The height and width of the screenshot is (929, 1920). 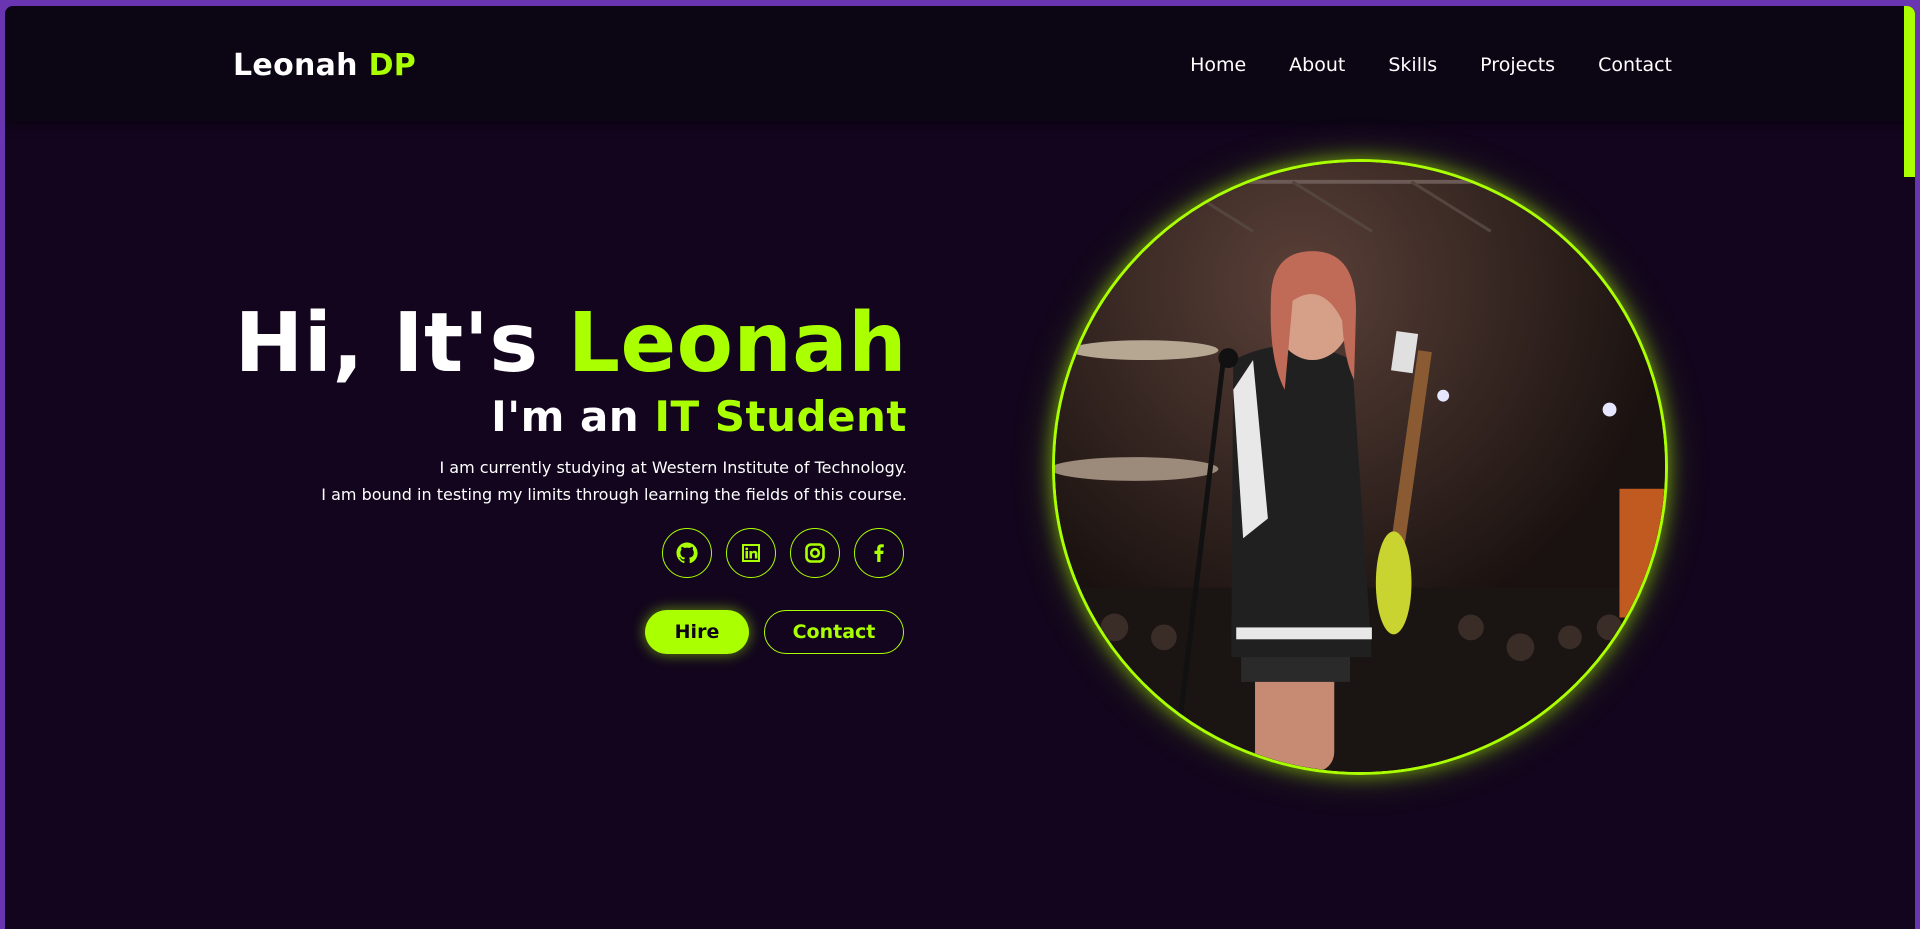 I want to click on instagram-icon, so click(x=815, y=553).